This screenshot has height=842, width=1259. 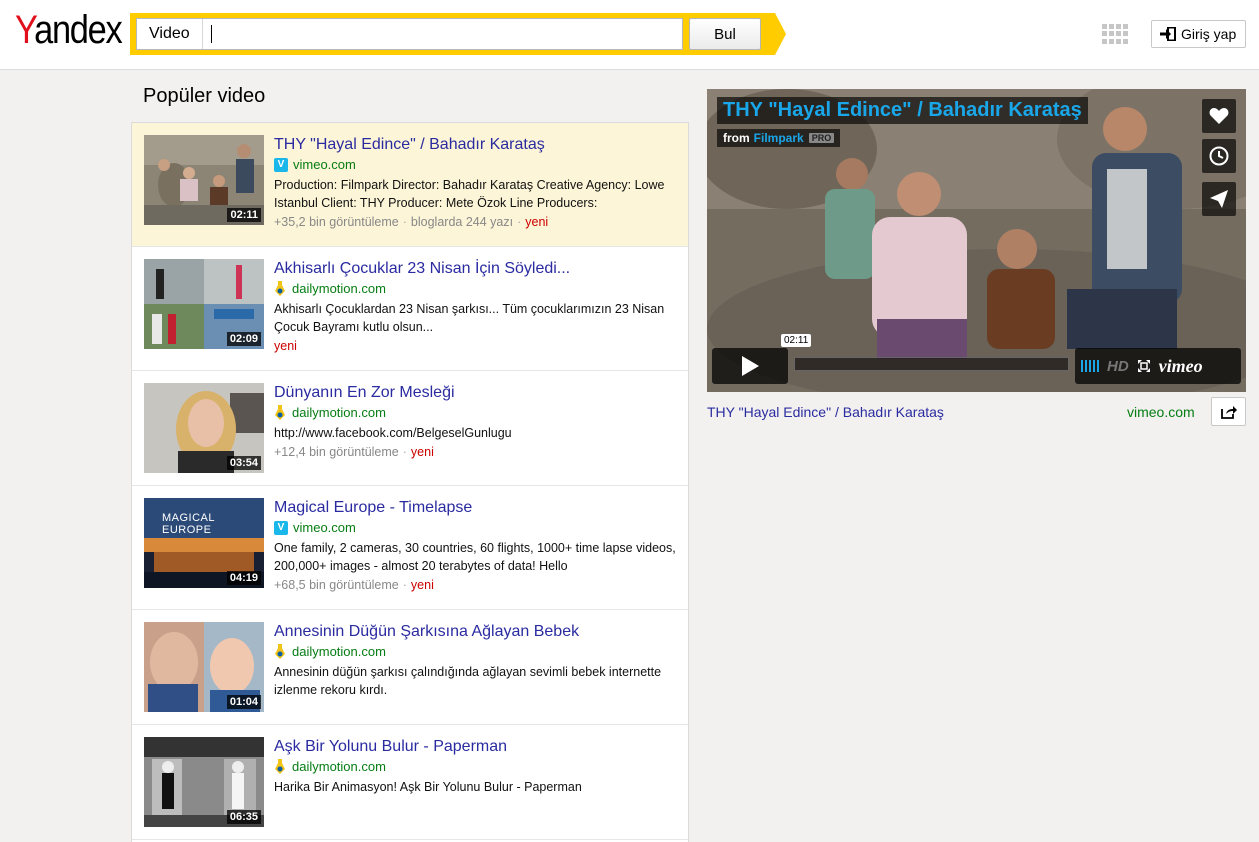 I want to click on video-thumbnail: 02:11, so click(x=204, y=180).